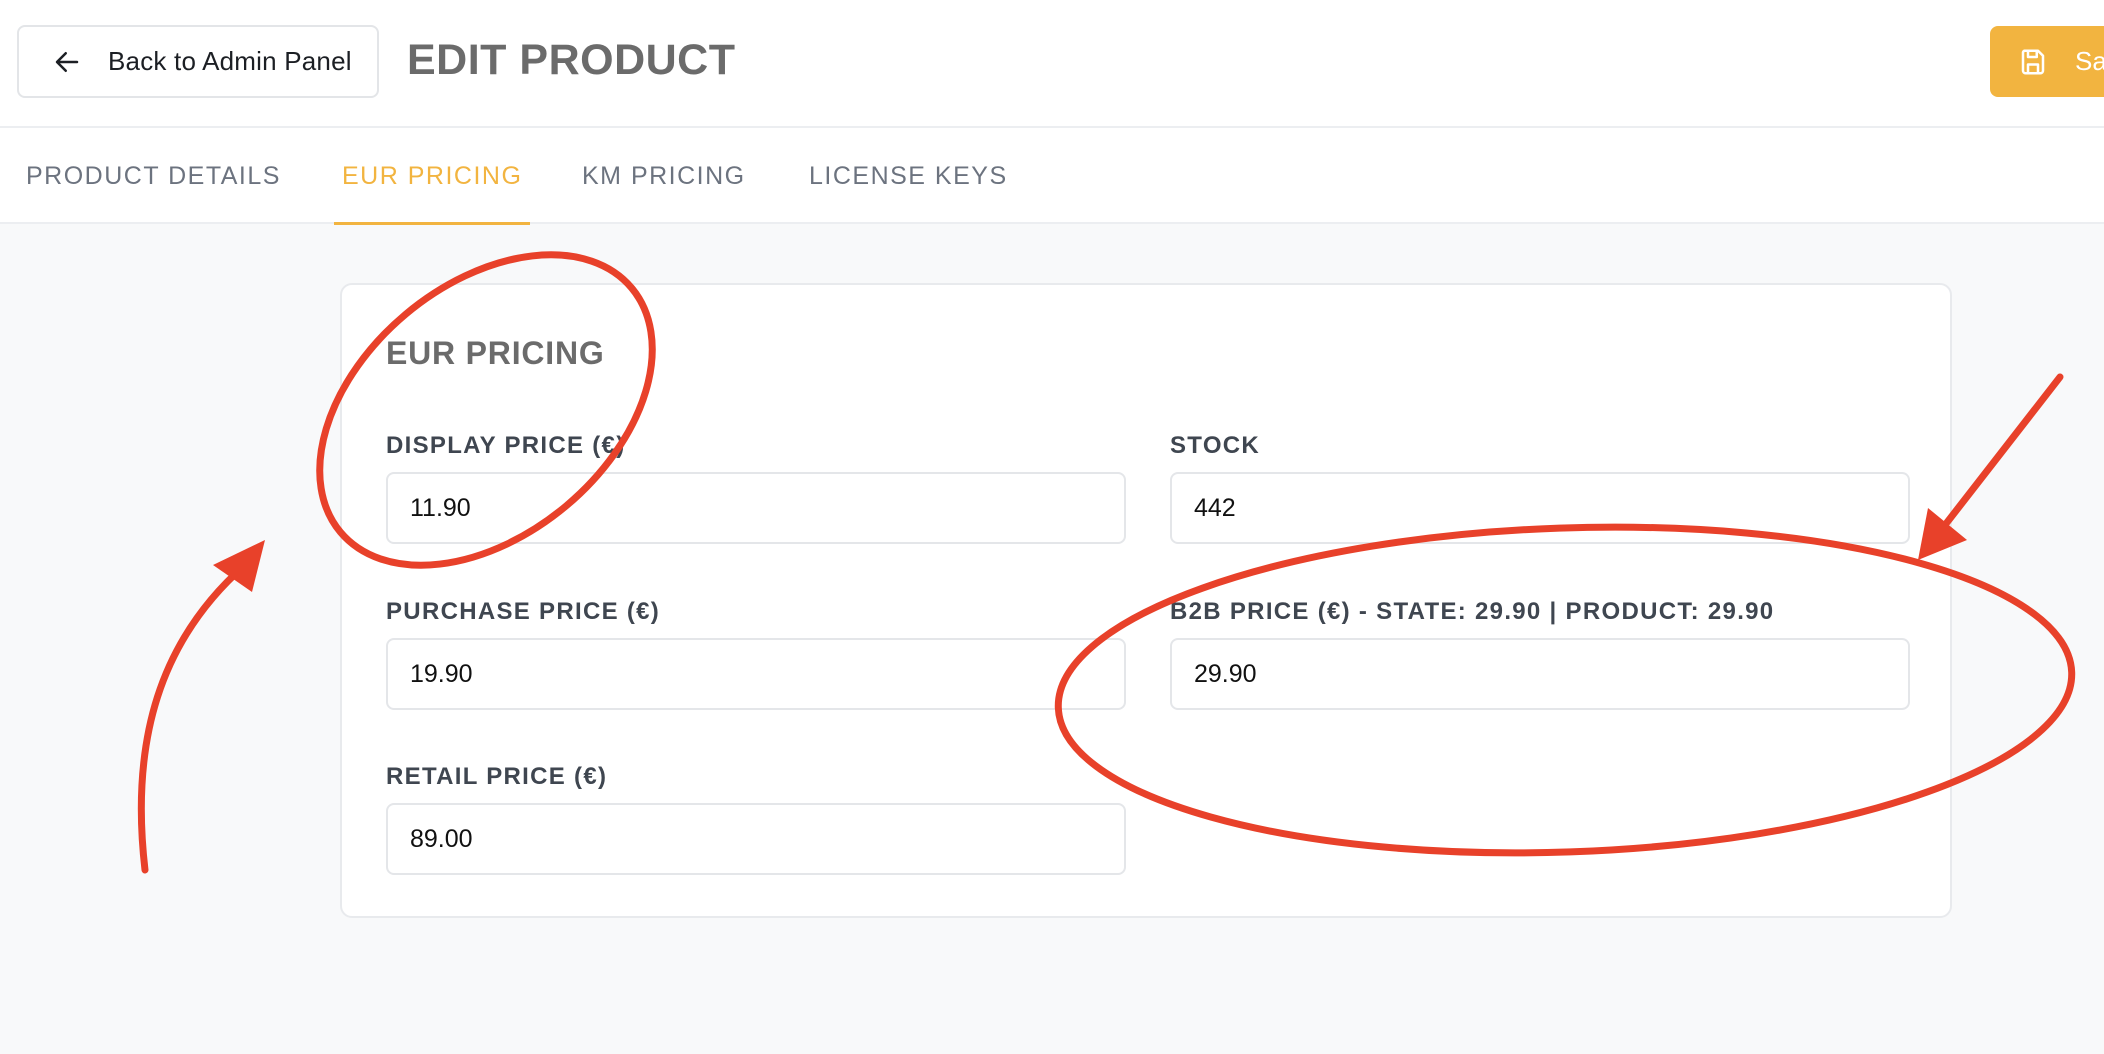 The width and height of the screenshot is (2104, 1054). Describe the element at coordinates (664, 176) in the screenshot. I see `tab-km-pricing: KM PRICING` at that location.